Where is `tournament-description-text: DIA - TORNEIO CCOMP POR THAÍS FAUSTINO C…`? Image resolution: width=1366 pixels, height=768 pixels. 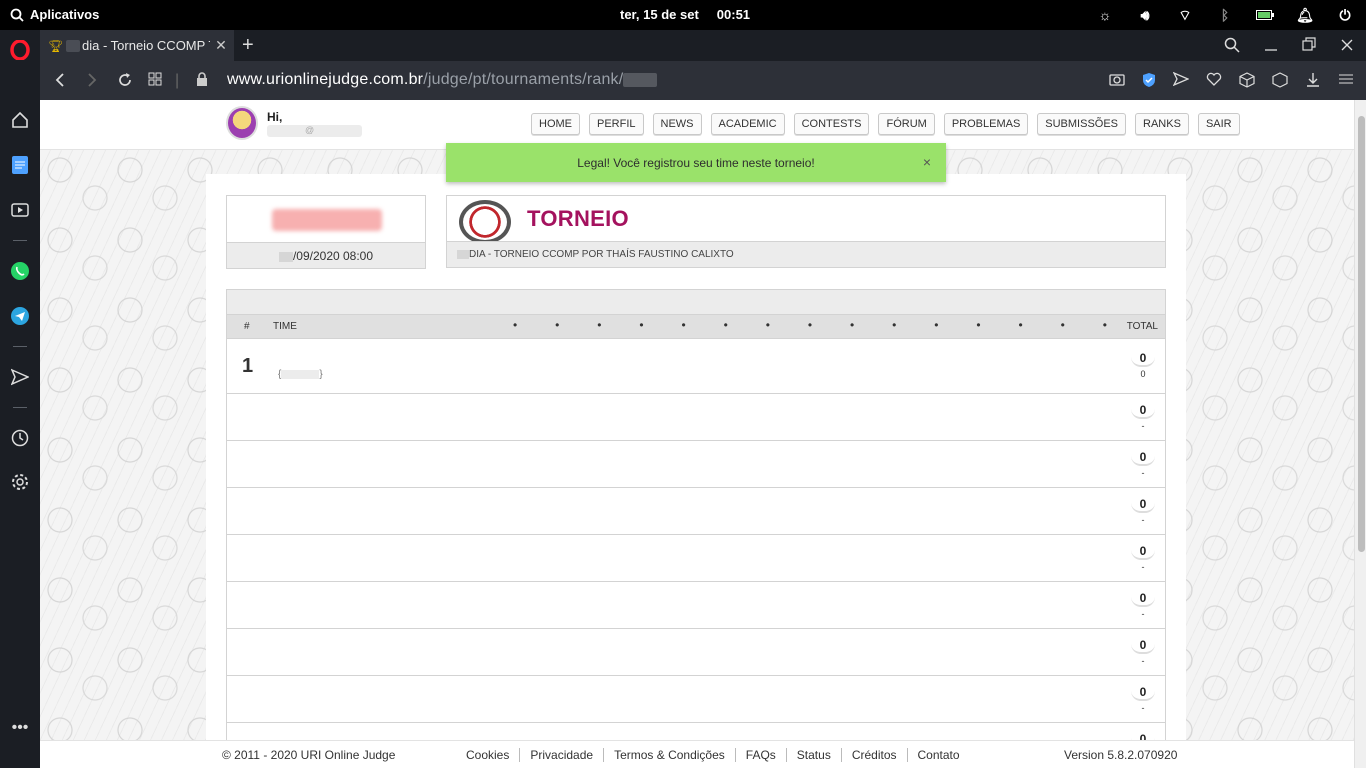 tournament-description-text: DIA - TORNEIO CCOMP POR THAÍS FAUSTINO C… is located at coordinates (601, 254).